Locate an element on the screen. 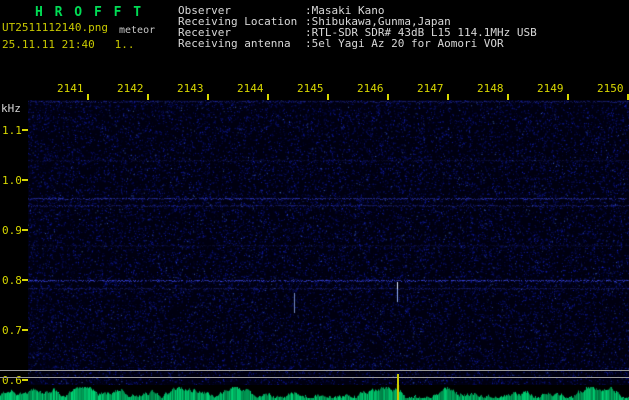  time-tick-label: 2146 is located at coordinates (370, 88).